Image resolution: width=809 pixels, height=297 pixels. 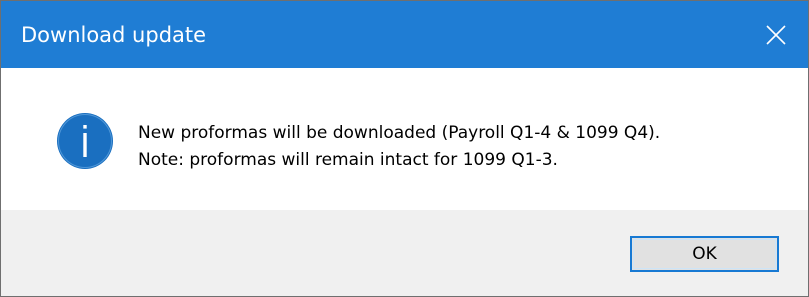 I want to click on close-icon, so click(x=776, y=35).